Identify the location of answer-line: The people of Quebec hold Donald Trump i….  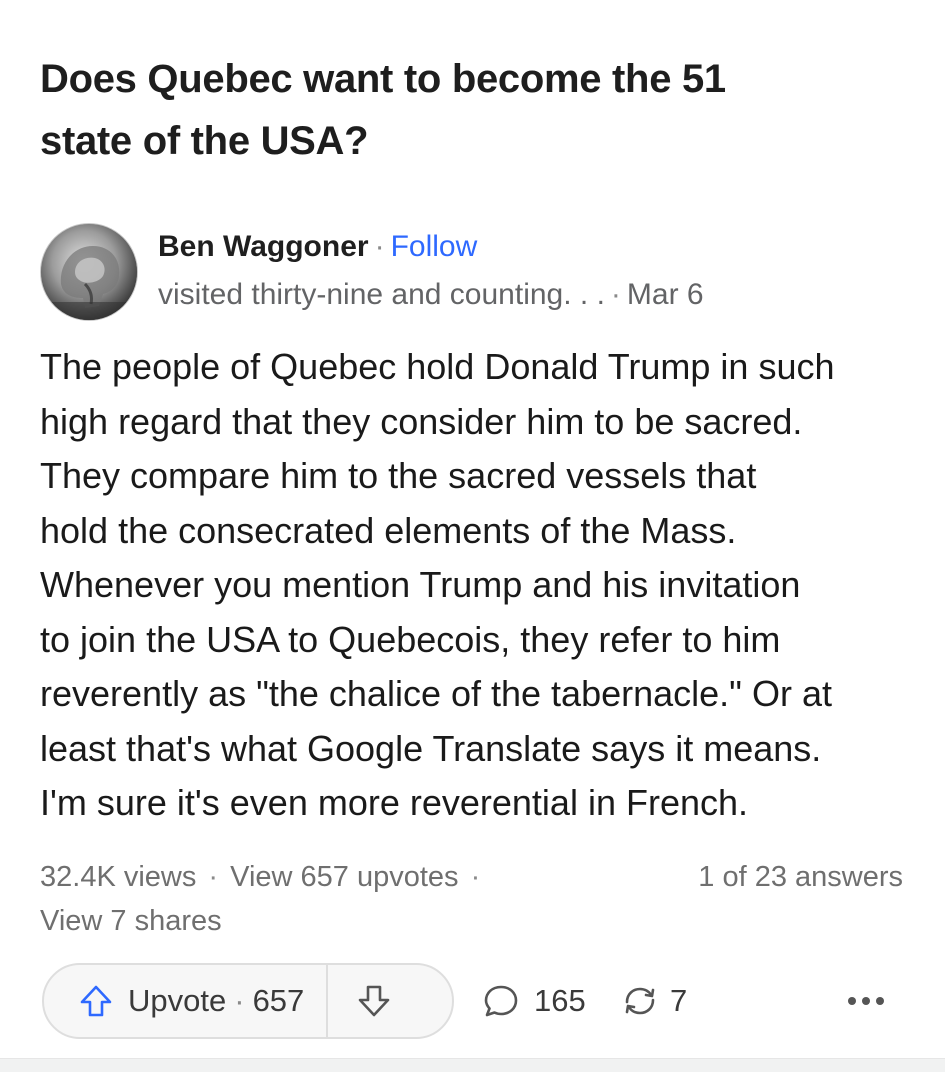
(437, 366).